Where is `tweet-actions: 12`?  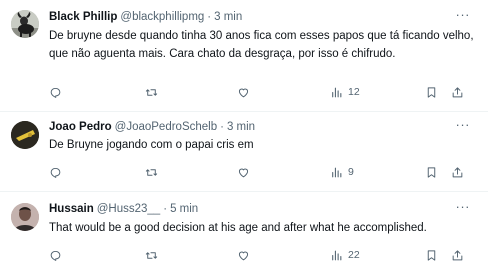
tweet-actions: 12 is located at coordinates (244, 92).